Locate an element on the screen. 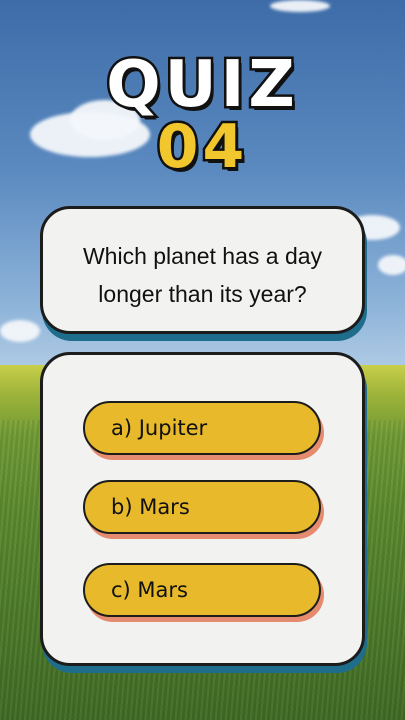  quiz-number: 04 is located at coordinates (201, 147).